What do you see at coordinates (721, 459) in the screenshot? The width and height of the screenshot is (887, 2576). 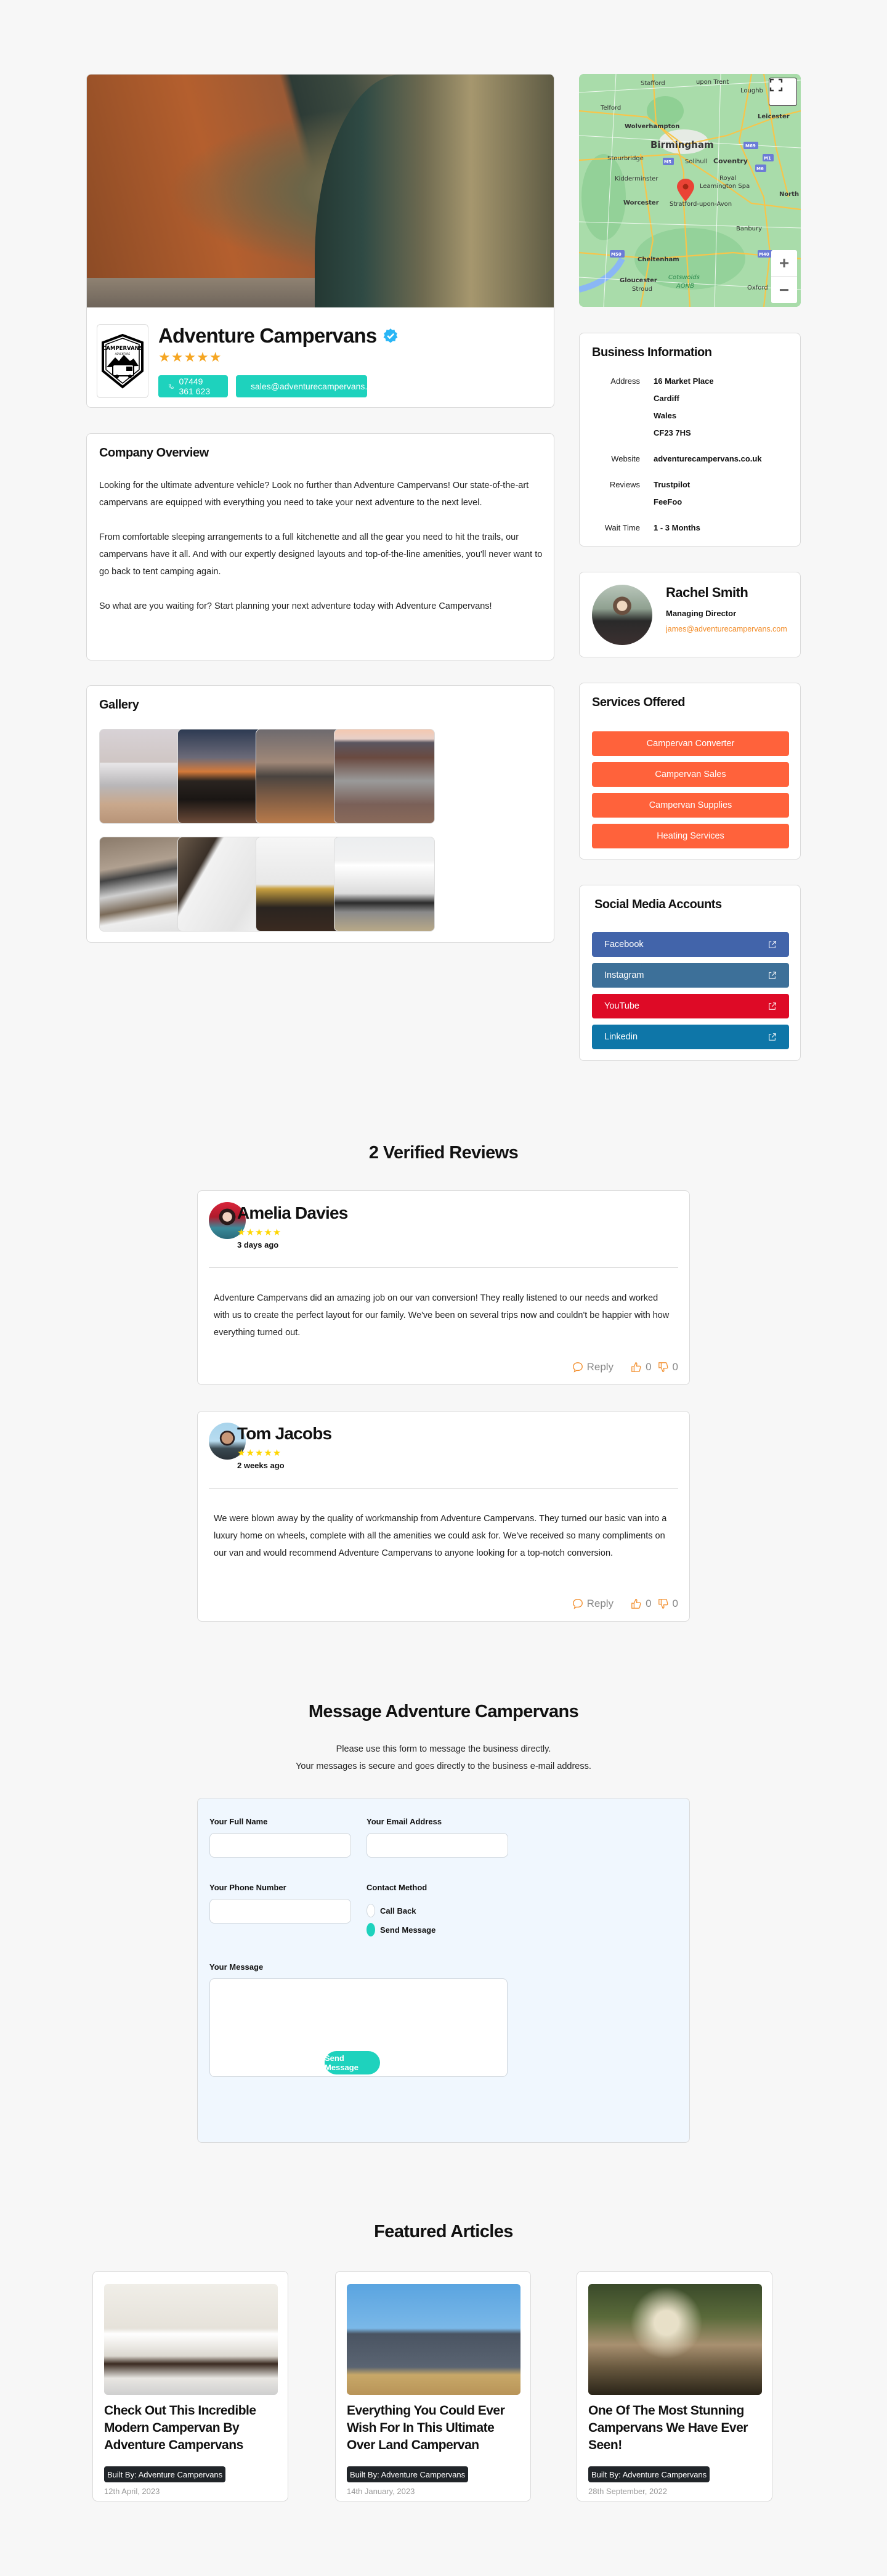 I see `website-link: adventurecampervans.co.uk` at bounding box center [721, 459].